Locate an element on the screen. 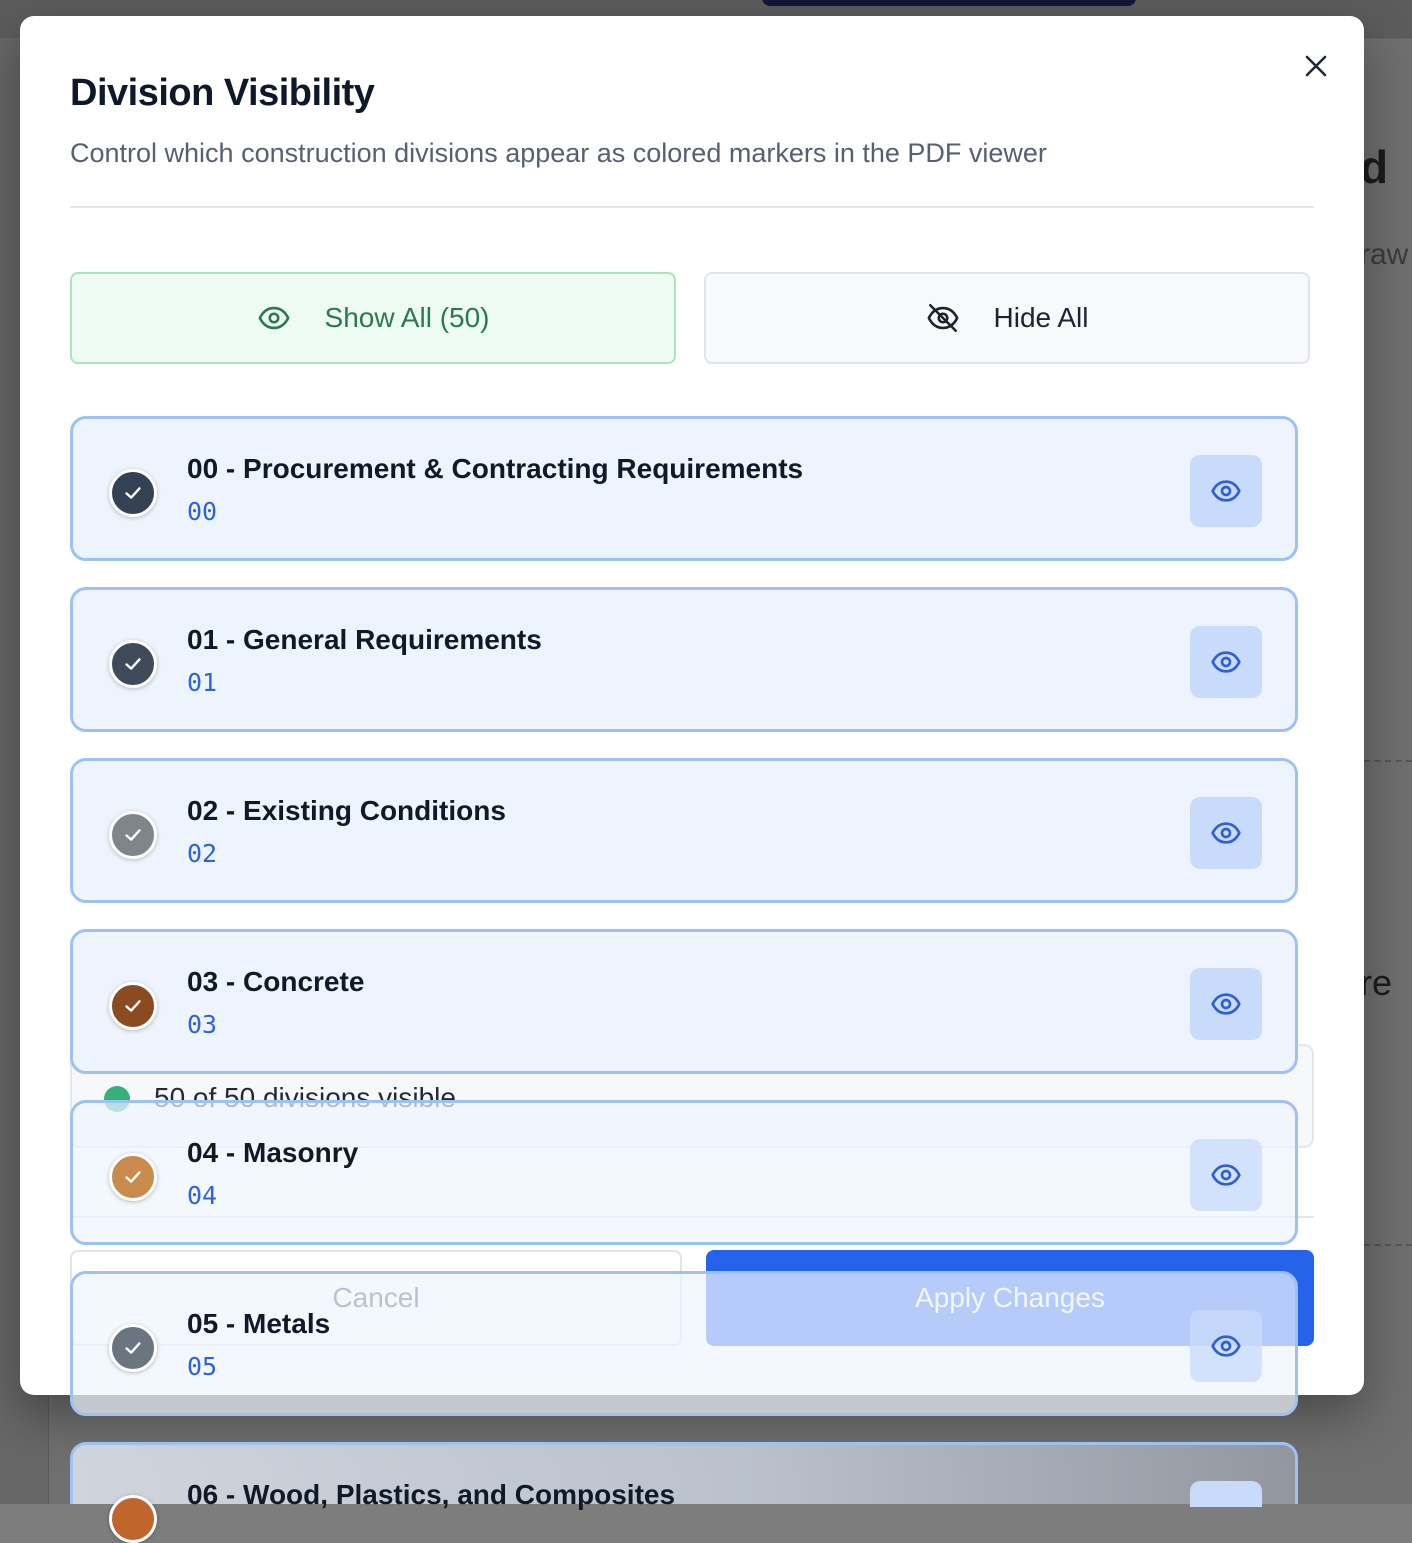  close-button is located at coordinates (1316, 66).